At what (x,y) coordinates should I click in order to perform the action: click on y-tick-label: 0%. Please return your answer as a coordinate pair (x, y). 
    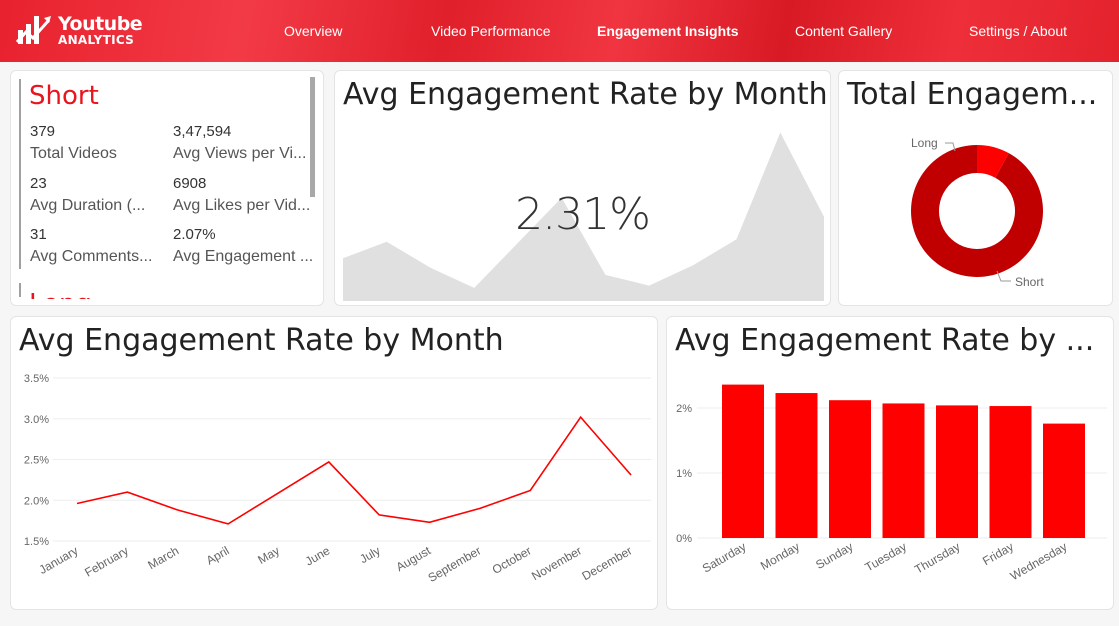
    Looking at the image, I should click on (684, 539).